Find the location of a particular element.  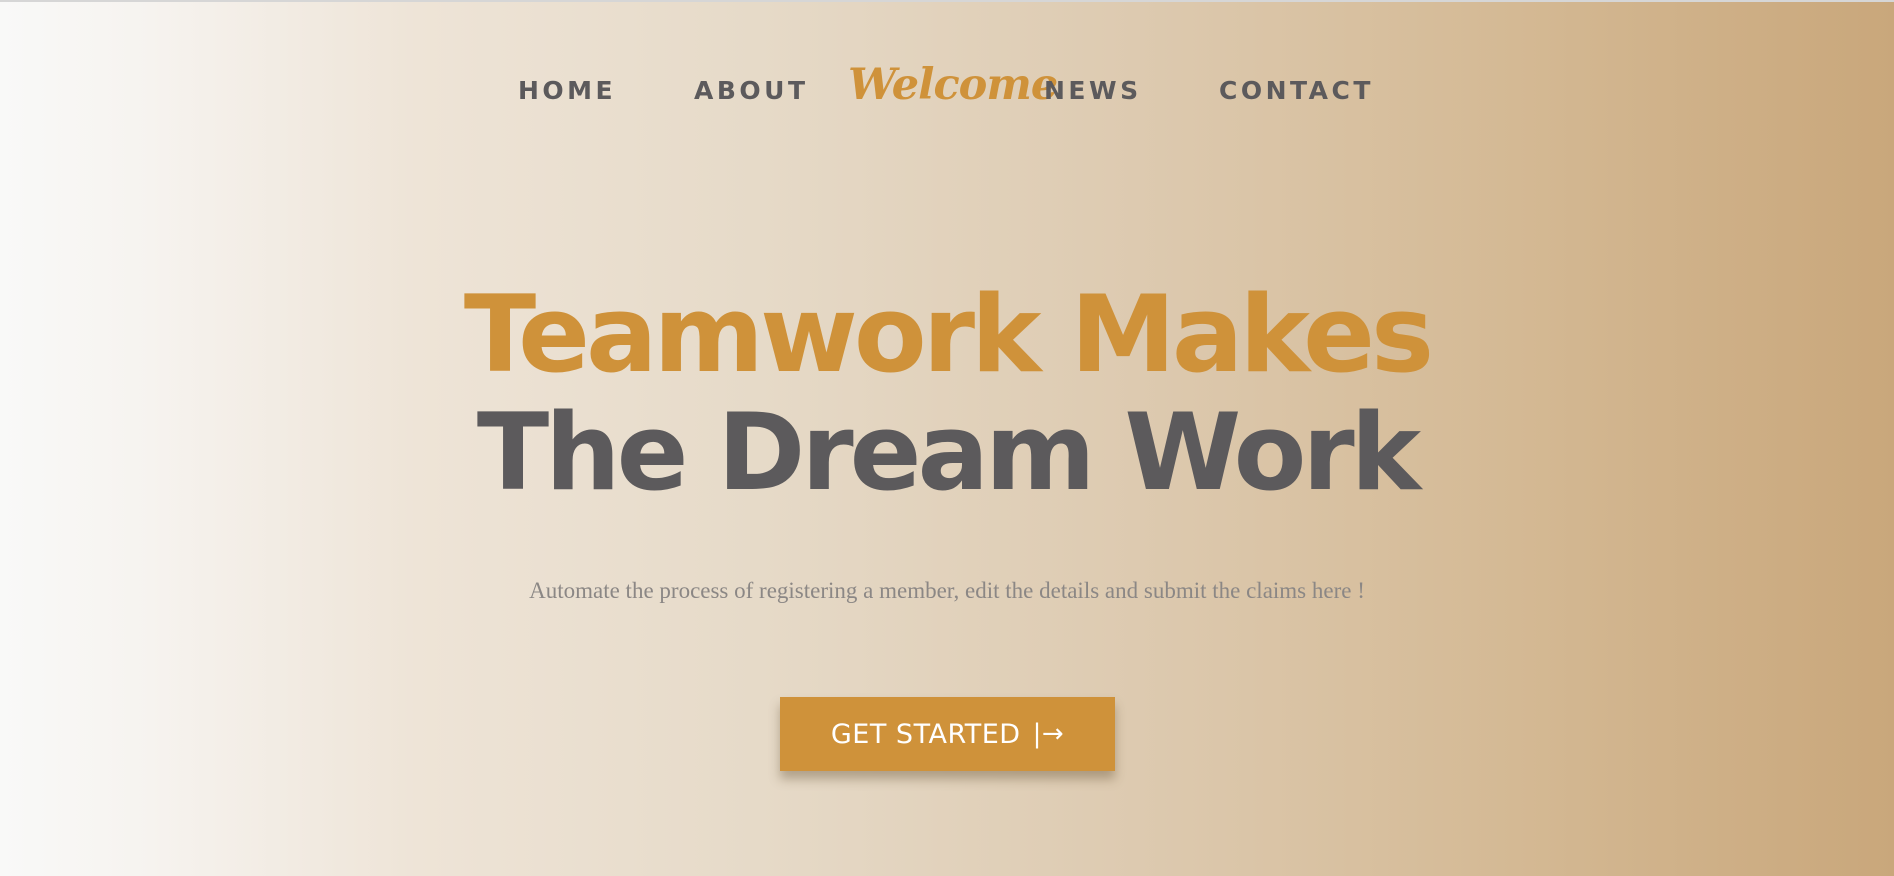

get-started-label: GET STARTED is located at coordinates (925, 734).